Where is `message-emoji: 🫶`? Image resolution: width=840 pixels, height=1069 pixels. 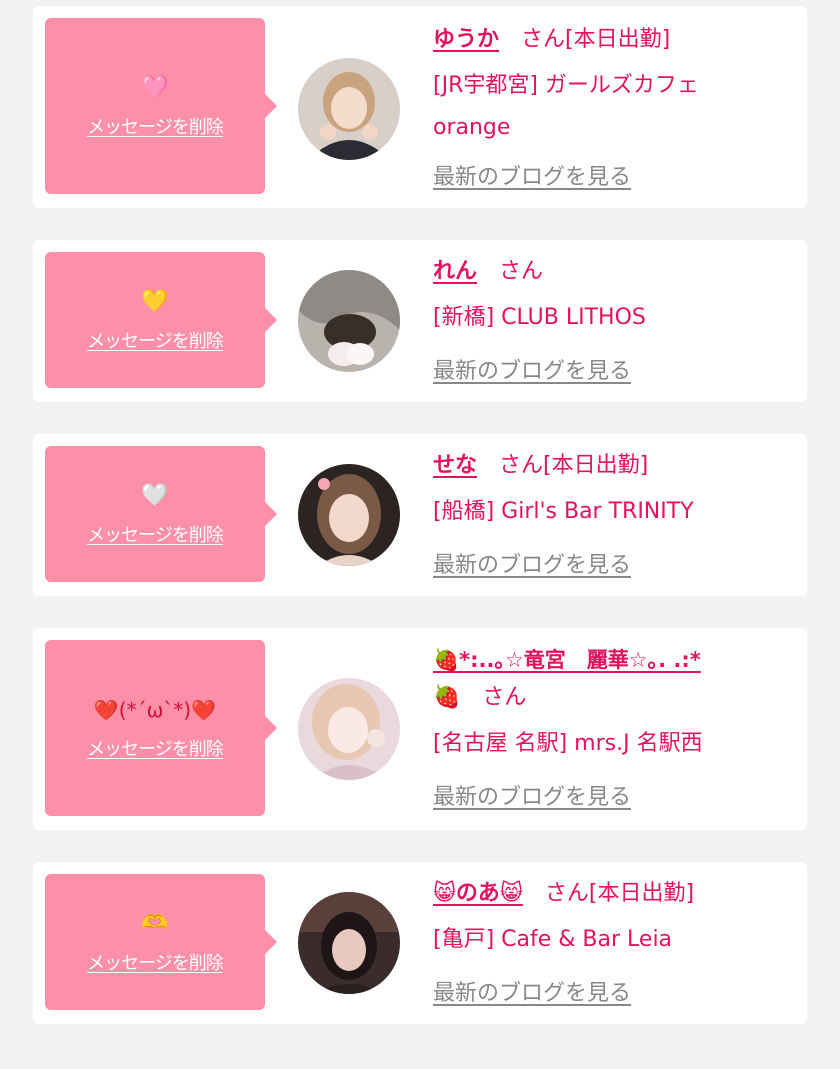
message-emoji: 🫶 is located at coordinates (155, 923).